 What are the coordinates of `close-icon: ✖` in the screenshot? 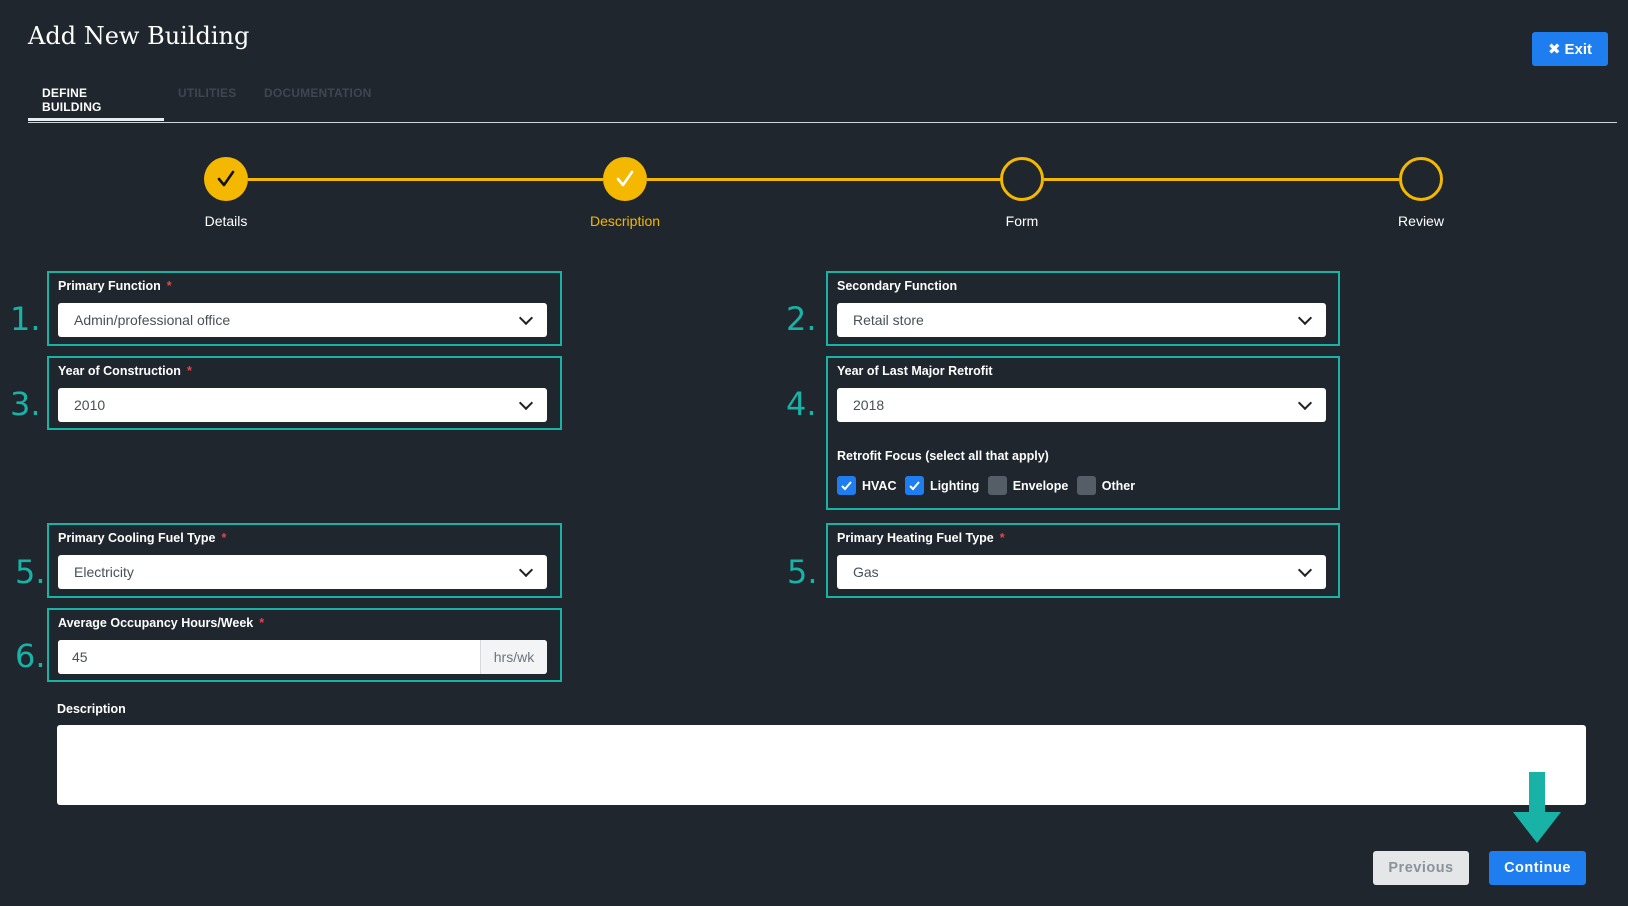 It's located at (1554, 49).